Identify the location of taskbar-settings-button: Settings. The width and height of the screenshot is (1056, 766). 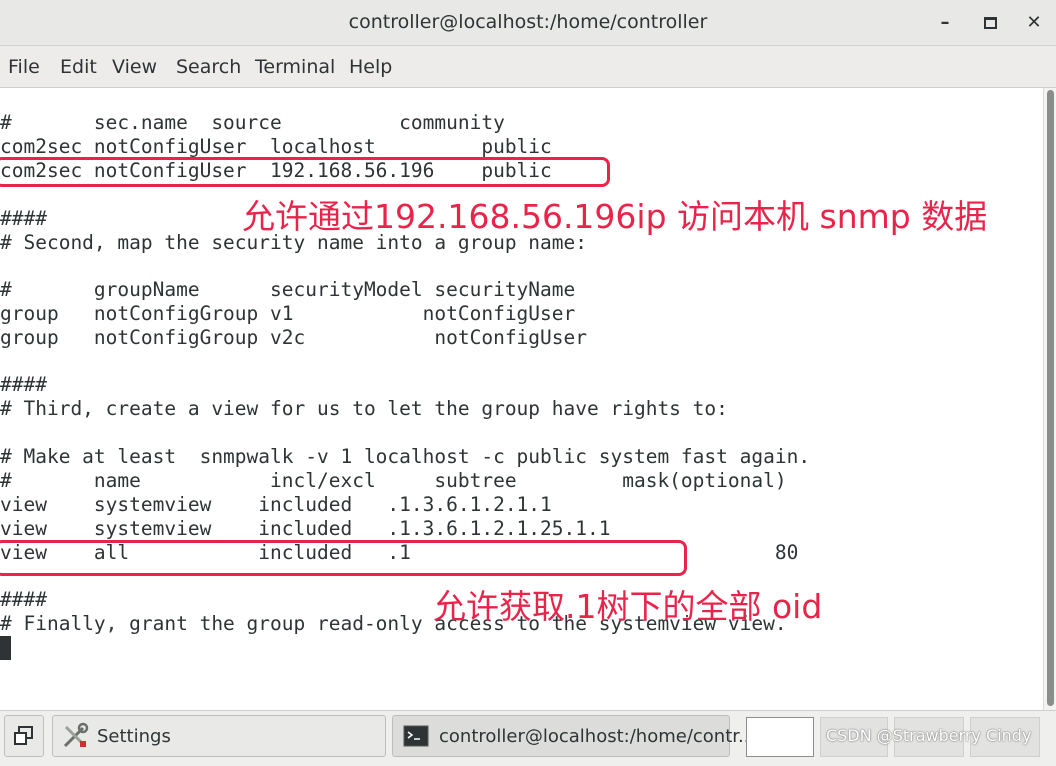
(219, 736).